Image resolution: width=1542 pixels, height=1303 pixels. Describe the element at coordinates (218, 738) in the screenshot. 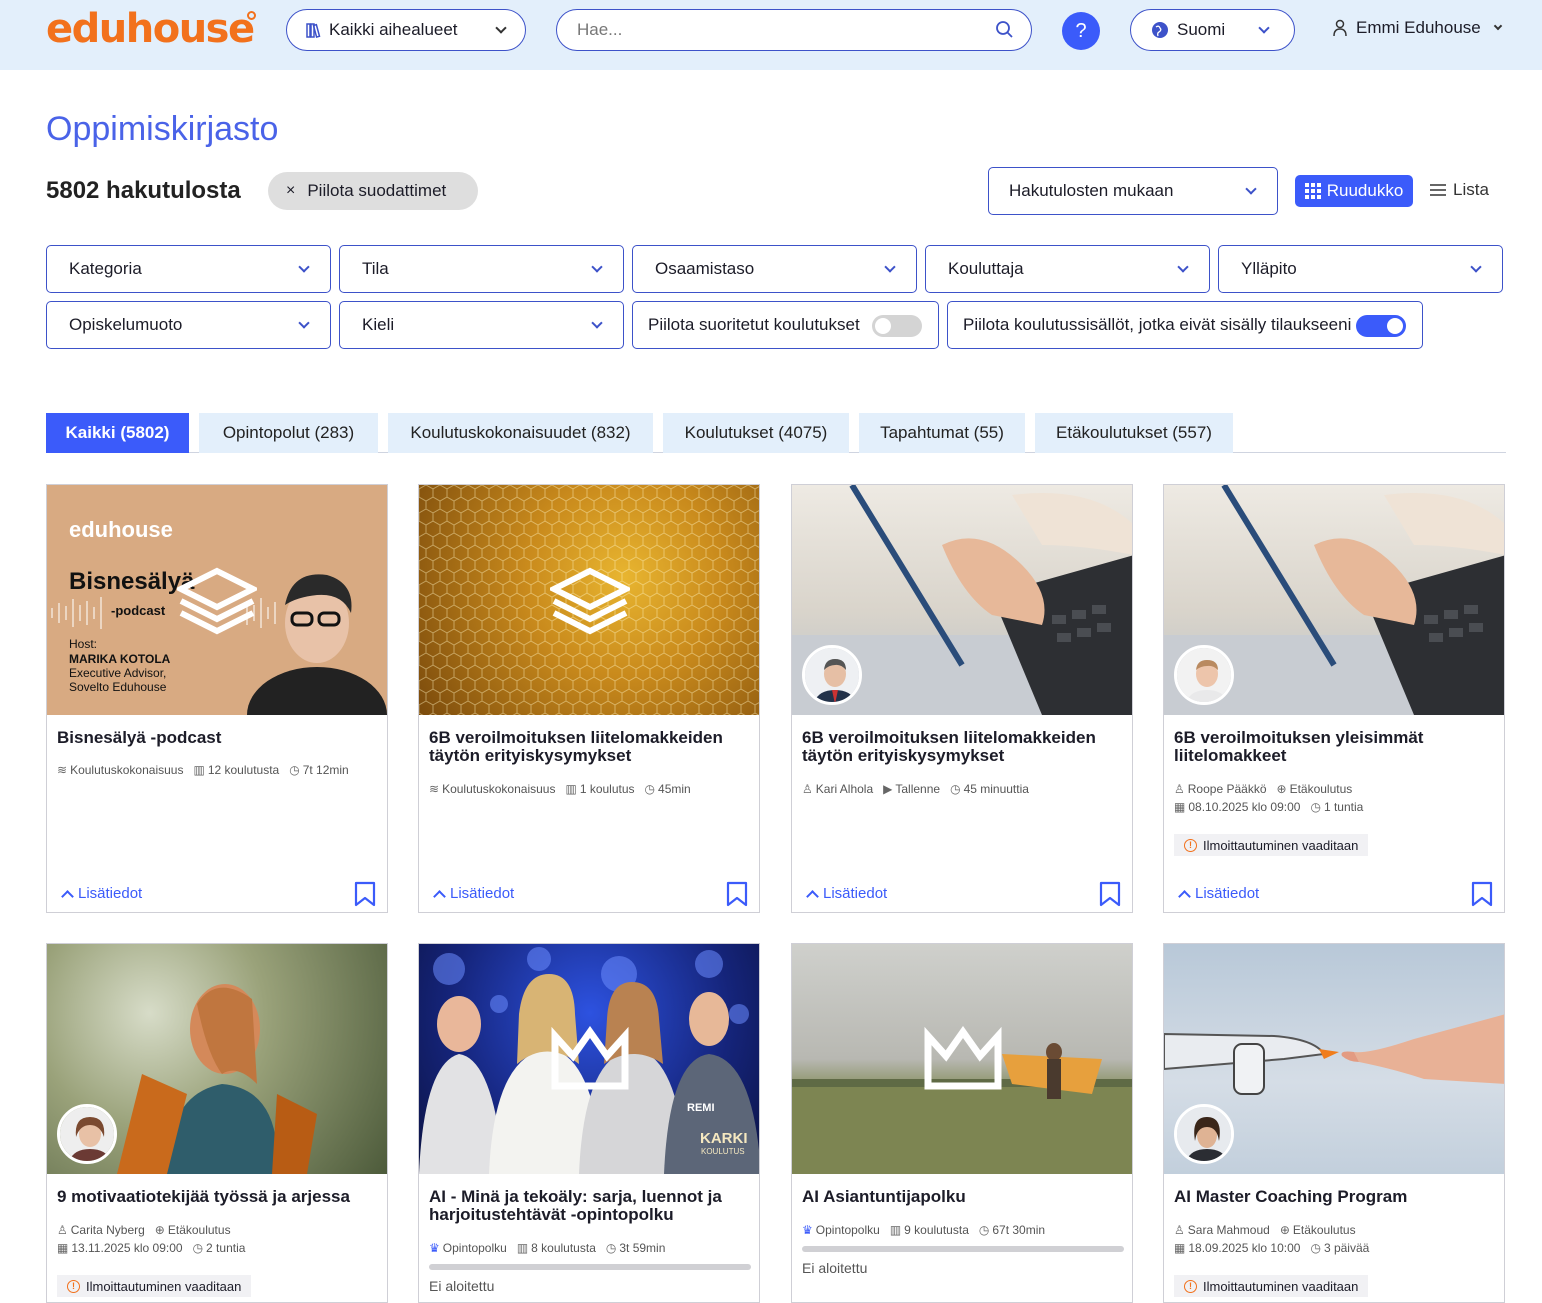

I see `card-title: Bisnesälyä -podcast` at that location.